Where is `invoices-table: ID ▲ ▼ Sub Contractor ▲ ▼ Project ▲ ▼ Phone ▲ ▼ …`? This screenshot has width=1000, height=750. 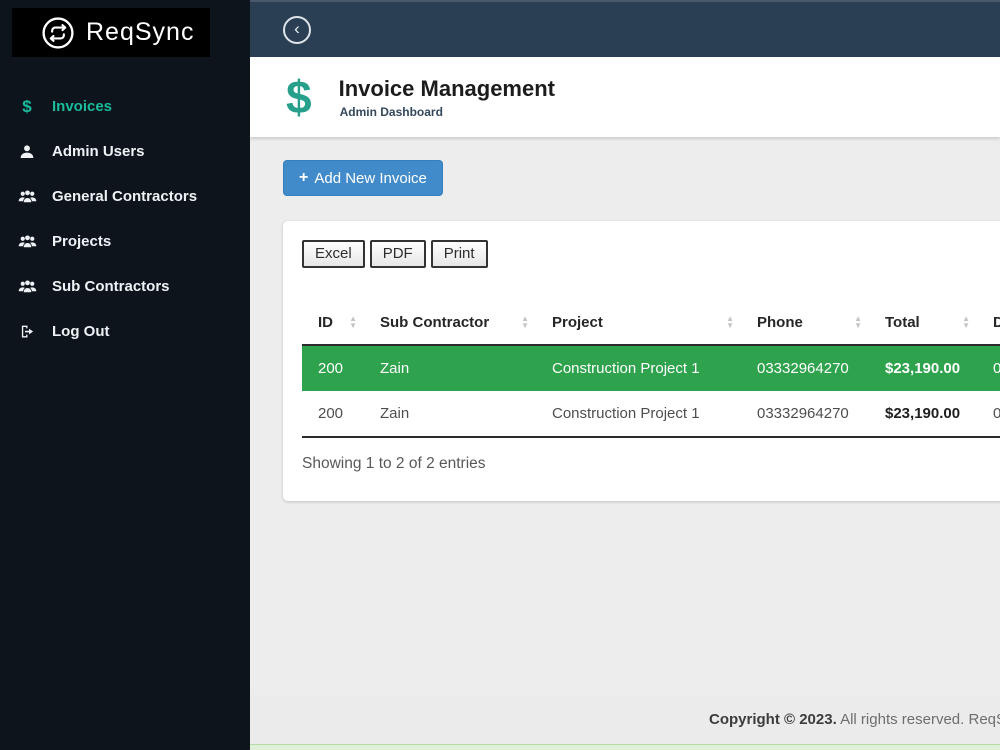
invoices-table: ID ▲ ▼ Sub Contractor ▲ ▼ Project ▲ ▼ Phone ▲ ▼ … is located at coordinates (651, 371).